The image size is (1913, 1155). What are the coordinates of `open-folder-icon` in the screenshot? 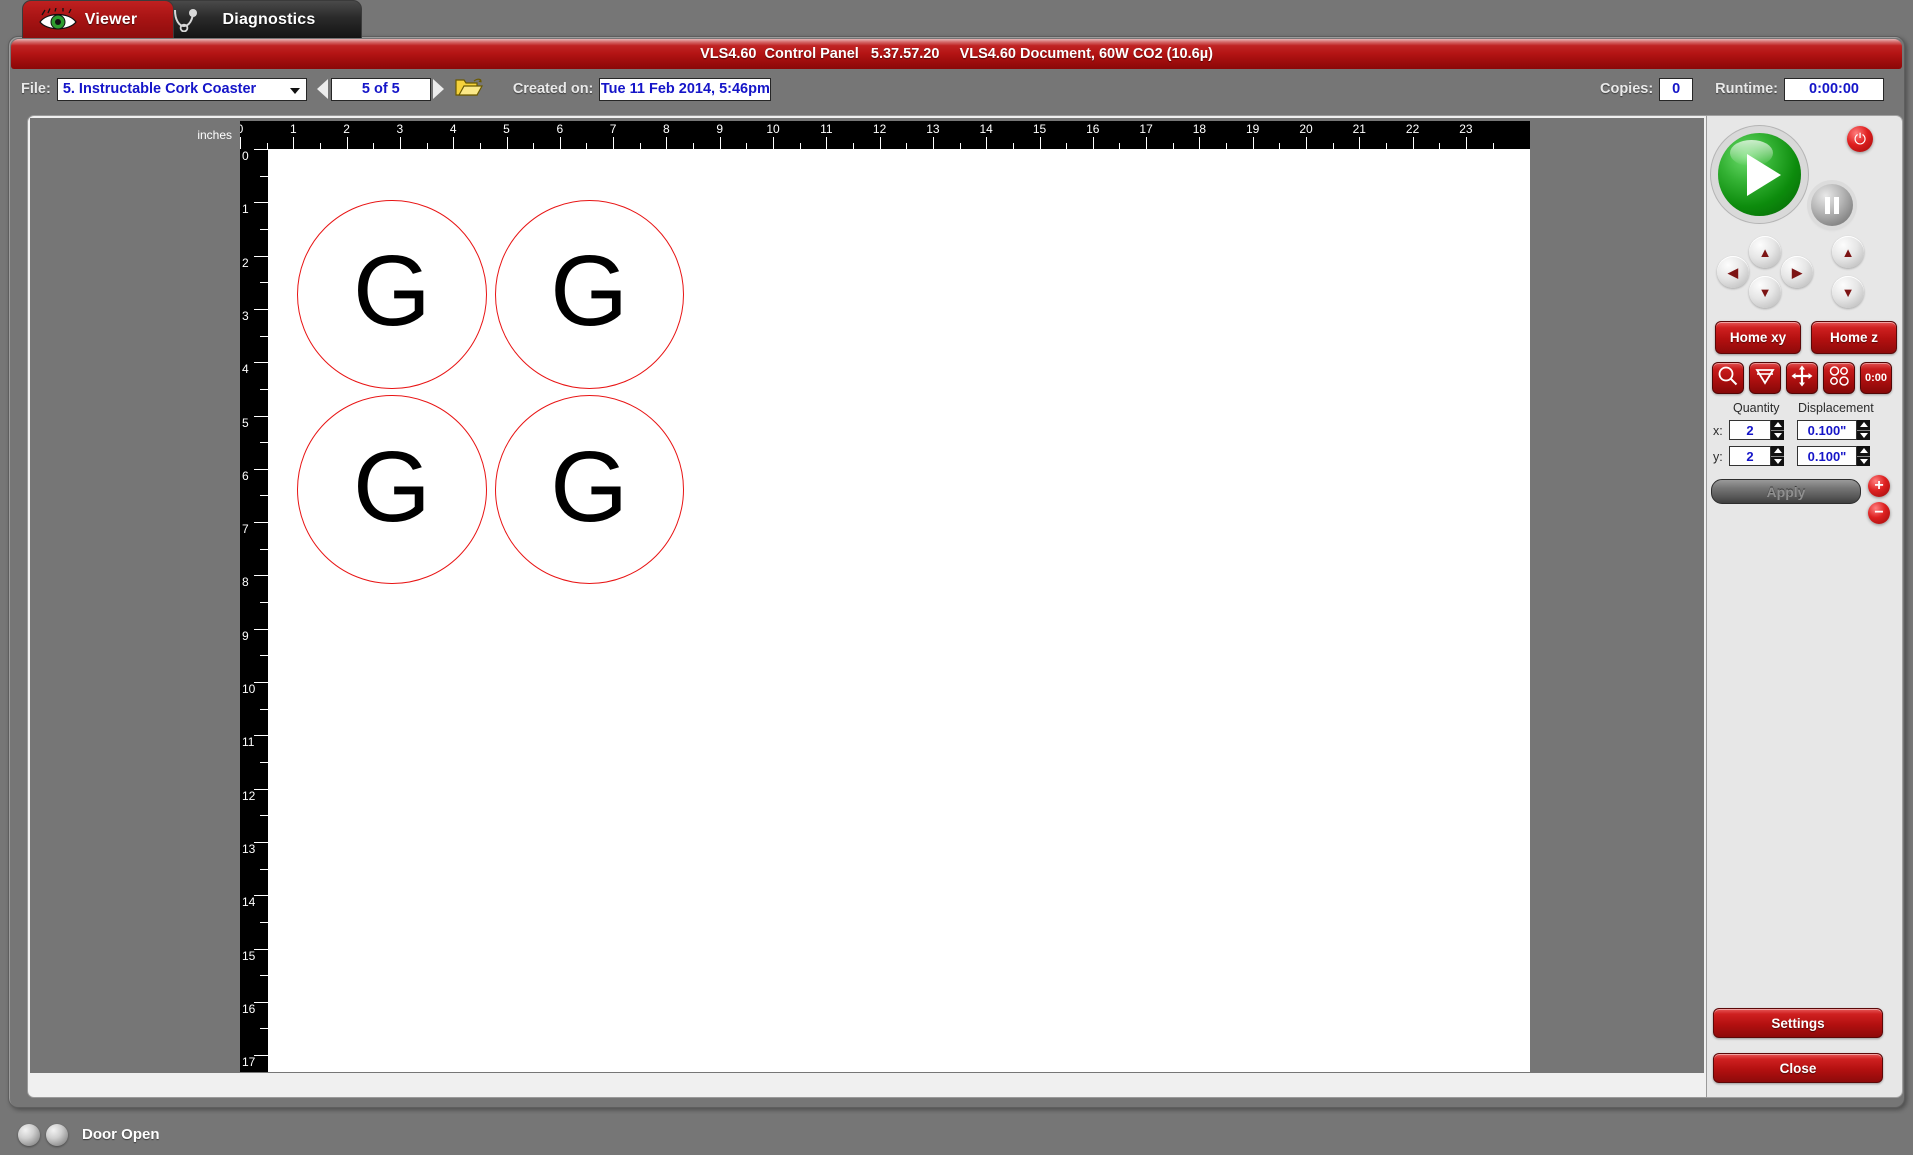 It's located at (469, 89).